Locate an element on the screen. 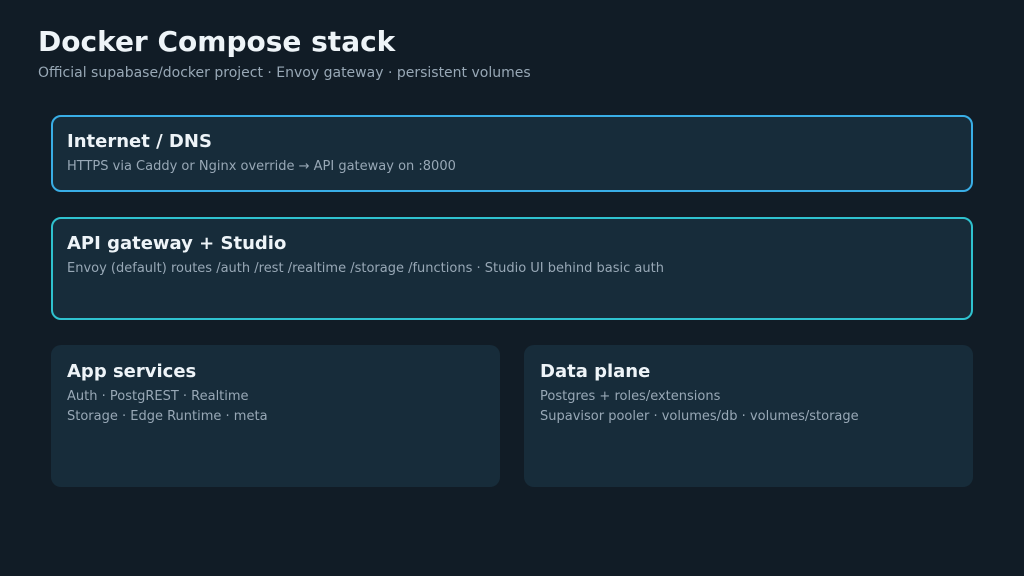 This screenshot has width=1024, height=576. data-plane-line-1: Postgres + roles/extensions is located at coordinates (630, 396).